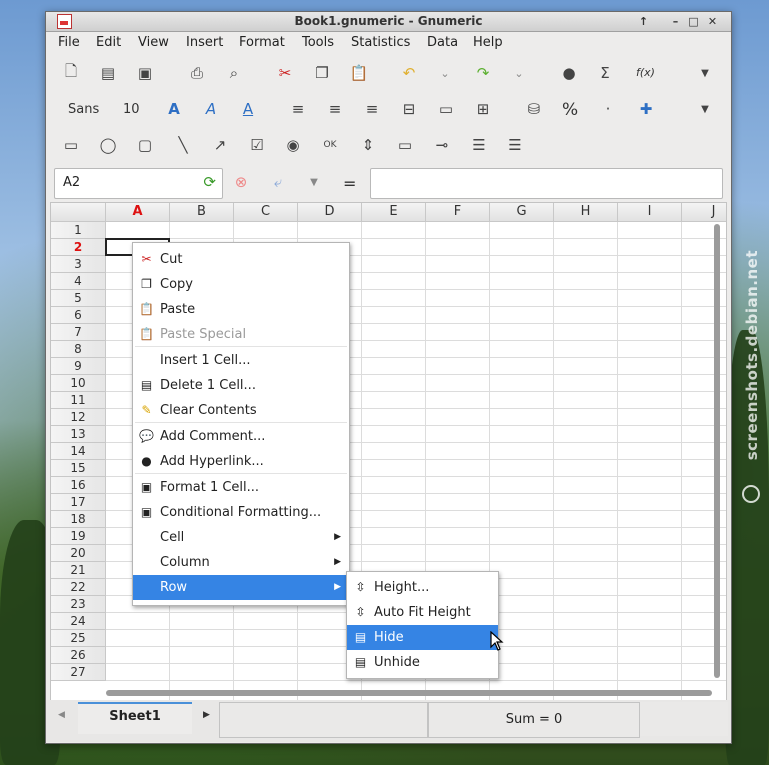  What do you see at coordinates (108, 73) in the screenshot?
I see `open-file-icon: ▤` at bounding box center [108, 73].